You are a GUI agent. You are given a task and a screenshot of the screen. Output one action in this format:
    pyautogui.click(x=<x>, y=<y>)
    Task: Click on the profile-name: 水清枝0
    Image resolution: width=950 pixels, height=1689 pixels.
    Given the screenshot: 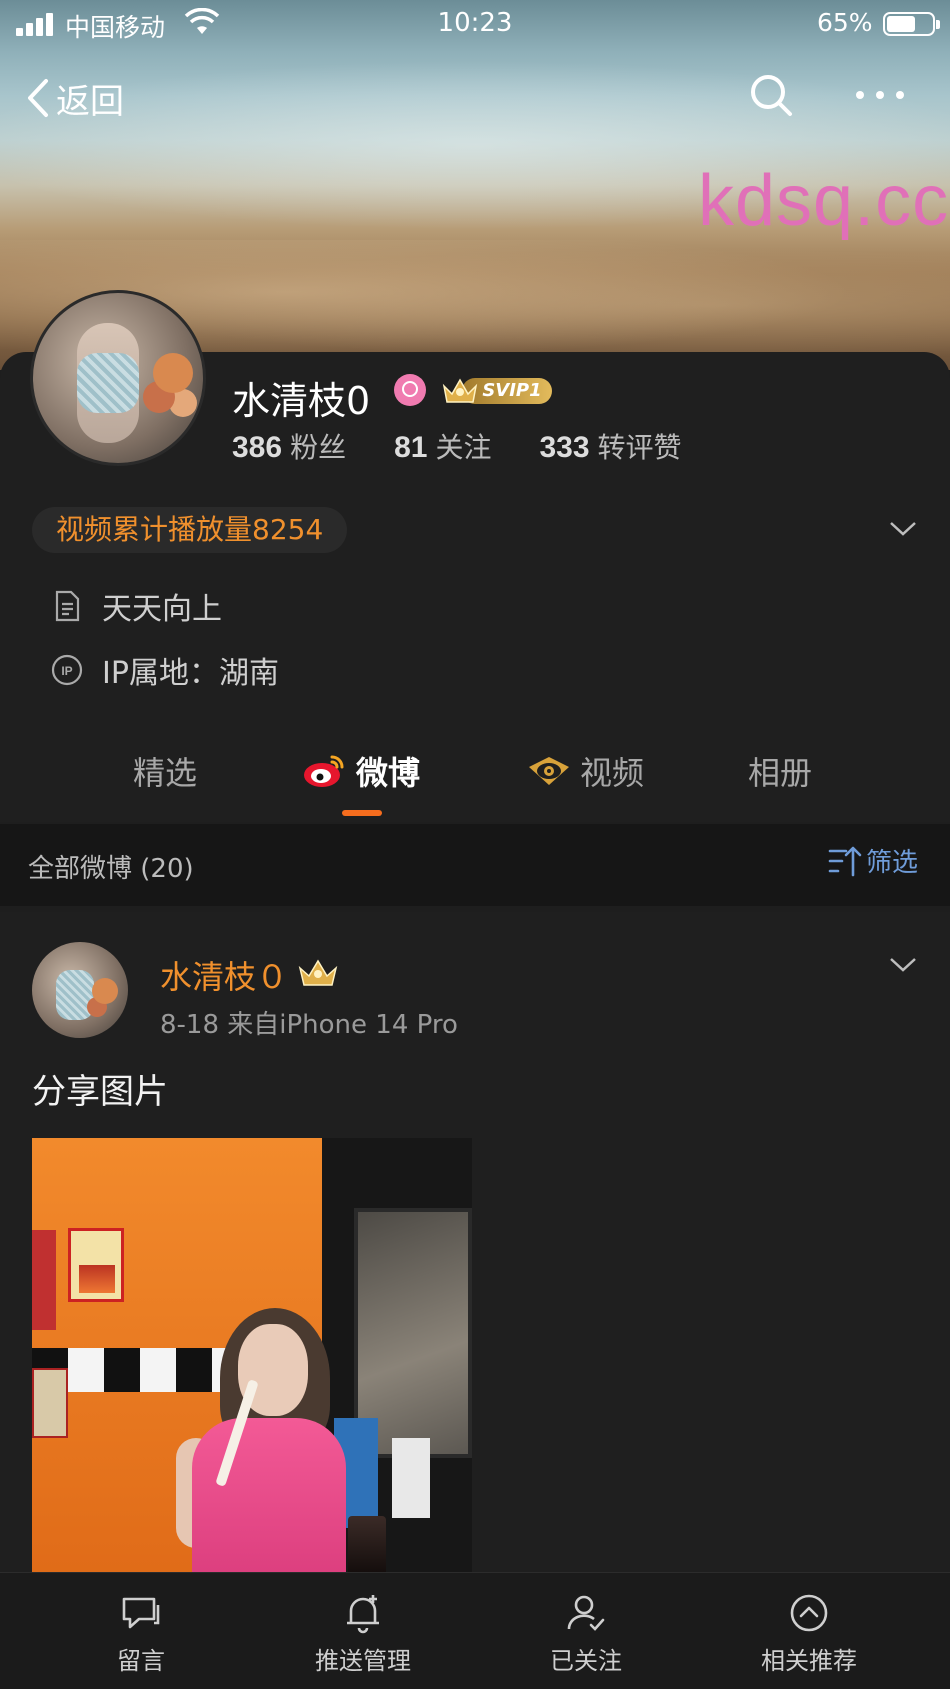 What is the action you would take?
    pyautogui.click(x=301, y=401)
    